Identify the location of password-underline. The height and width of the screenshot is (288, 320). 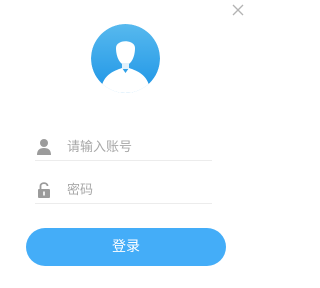
(123, 203).